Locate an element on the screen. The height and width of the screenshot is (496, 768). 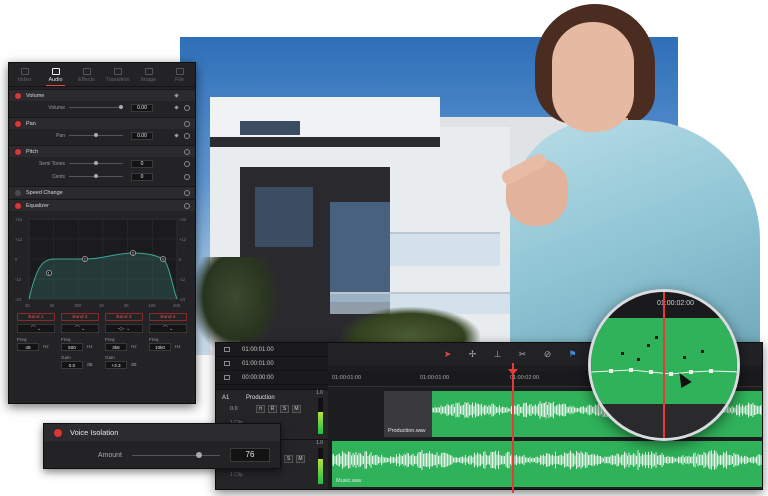
band-3-freq-value: 3k6 is located at coordinates (116, 347).